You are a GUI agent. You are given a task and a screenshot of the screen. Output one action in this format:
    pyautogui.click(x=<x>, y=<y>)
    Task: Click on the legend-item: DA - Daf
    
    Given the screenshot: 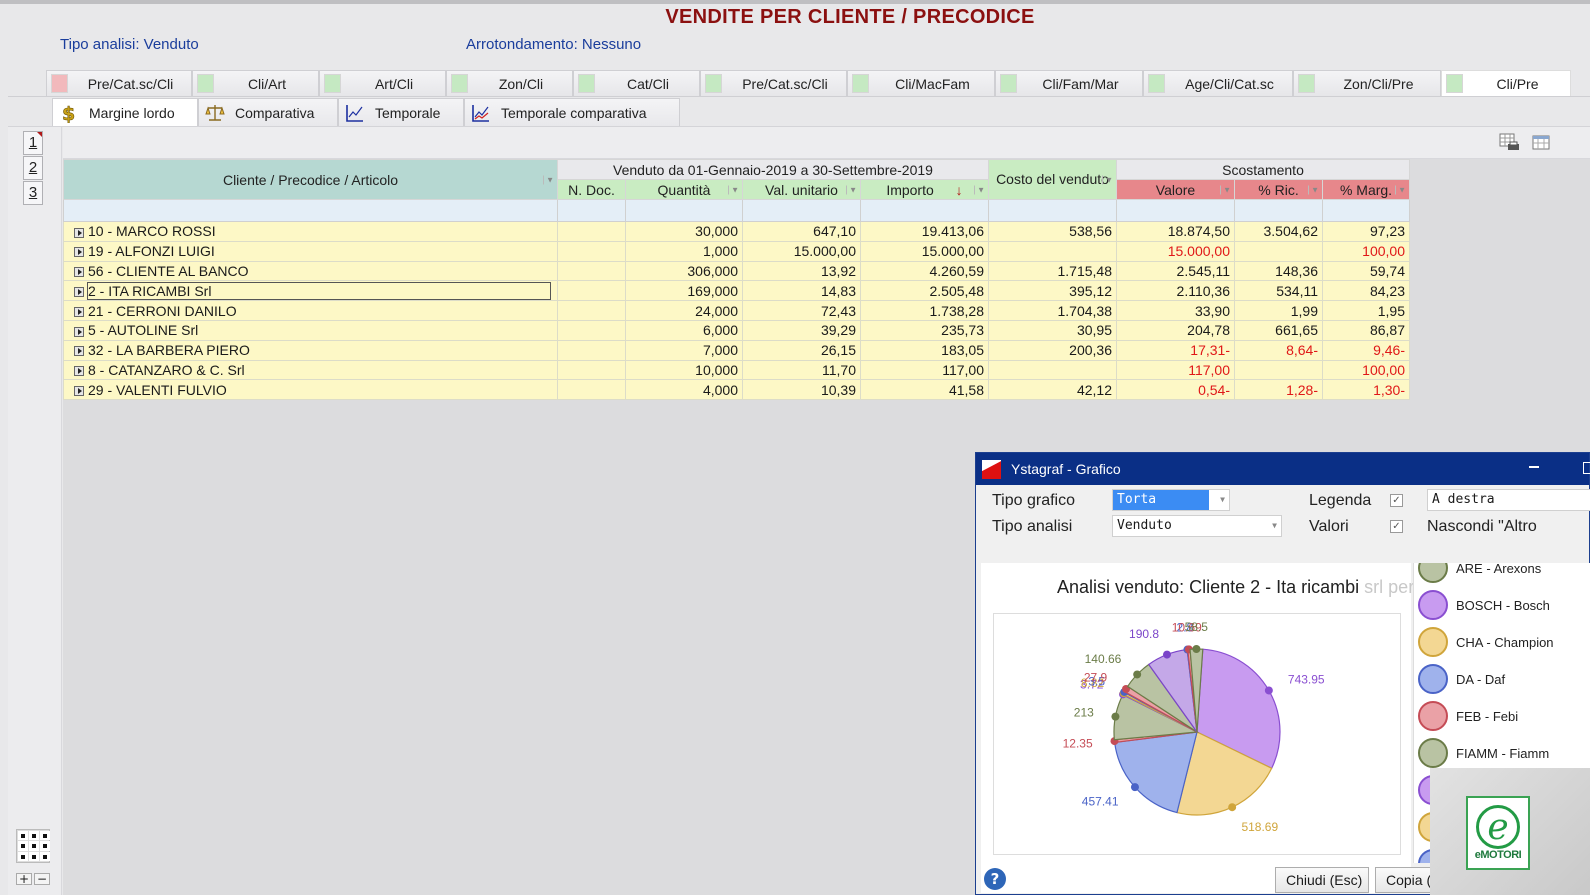 What is the action you would take?
    pyautogui.click(x=1461, y=679)
    